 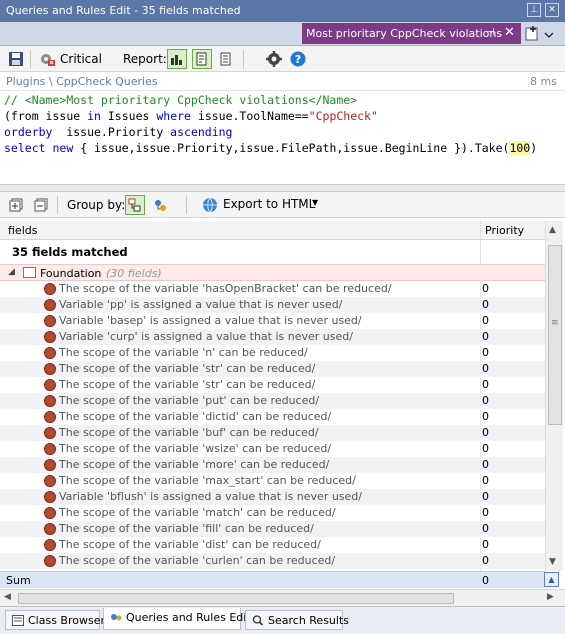 I want to click on sum-toggle-button: ▲, so click(x=551, y=579).